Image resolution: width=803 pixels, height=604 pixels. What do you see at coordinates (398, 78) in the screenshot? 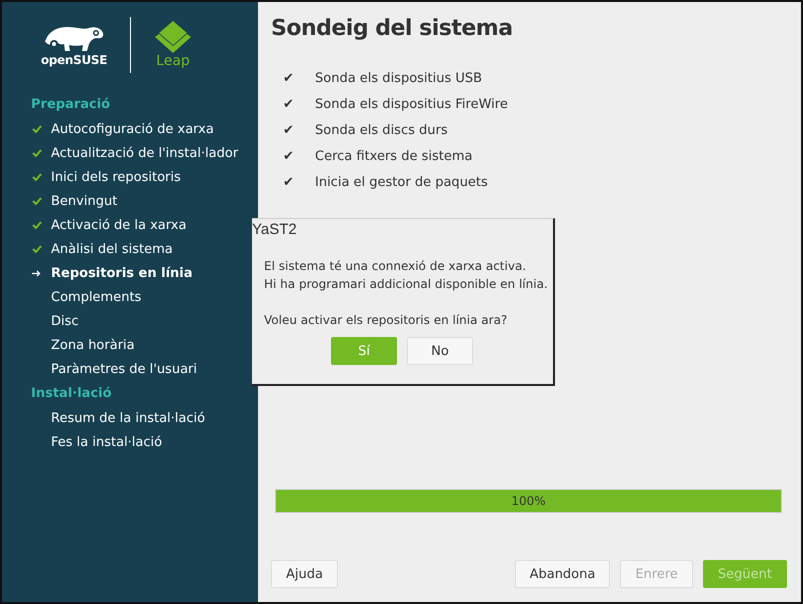
I see `task-label: Sonda els dispositius USB` at bounding box center [398, 78].